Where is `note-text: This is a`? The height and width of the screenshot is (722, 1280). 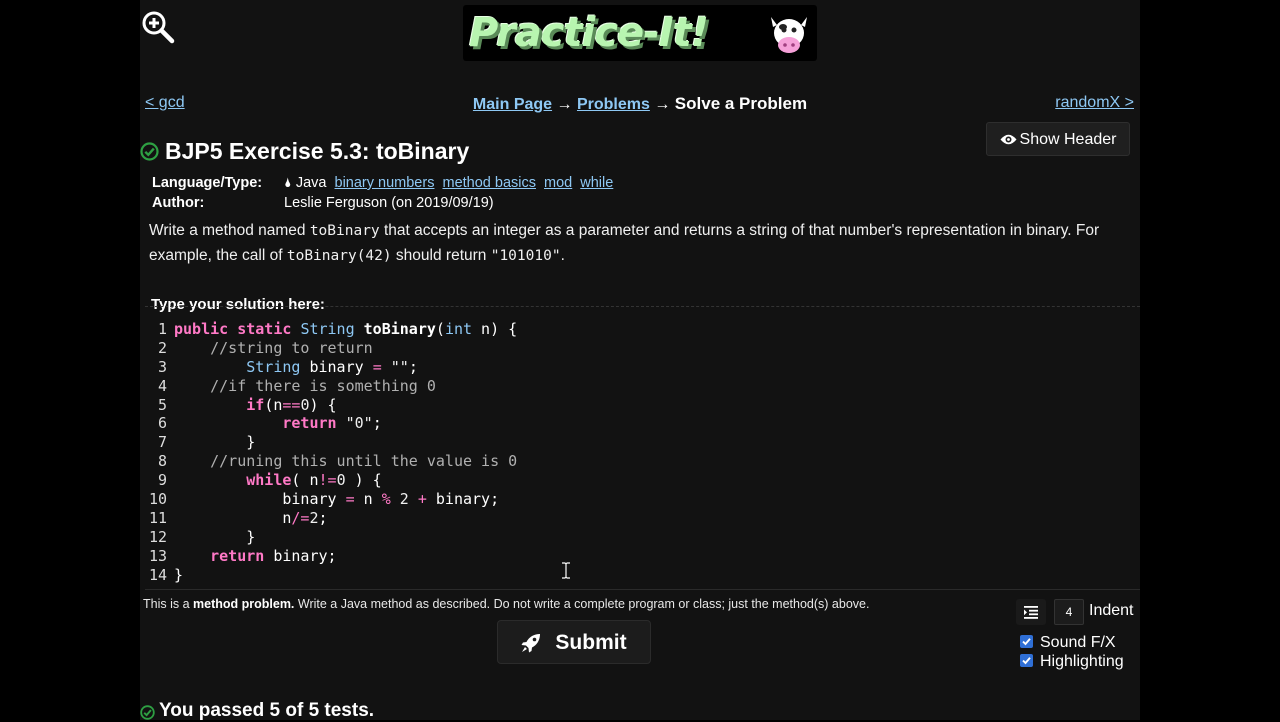
note-text: This is a is located at coordinates (168, 604).